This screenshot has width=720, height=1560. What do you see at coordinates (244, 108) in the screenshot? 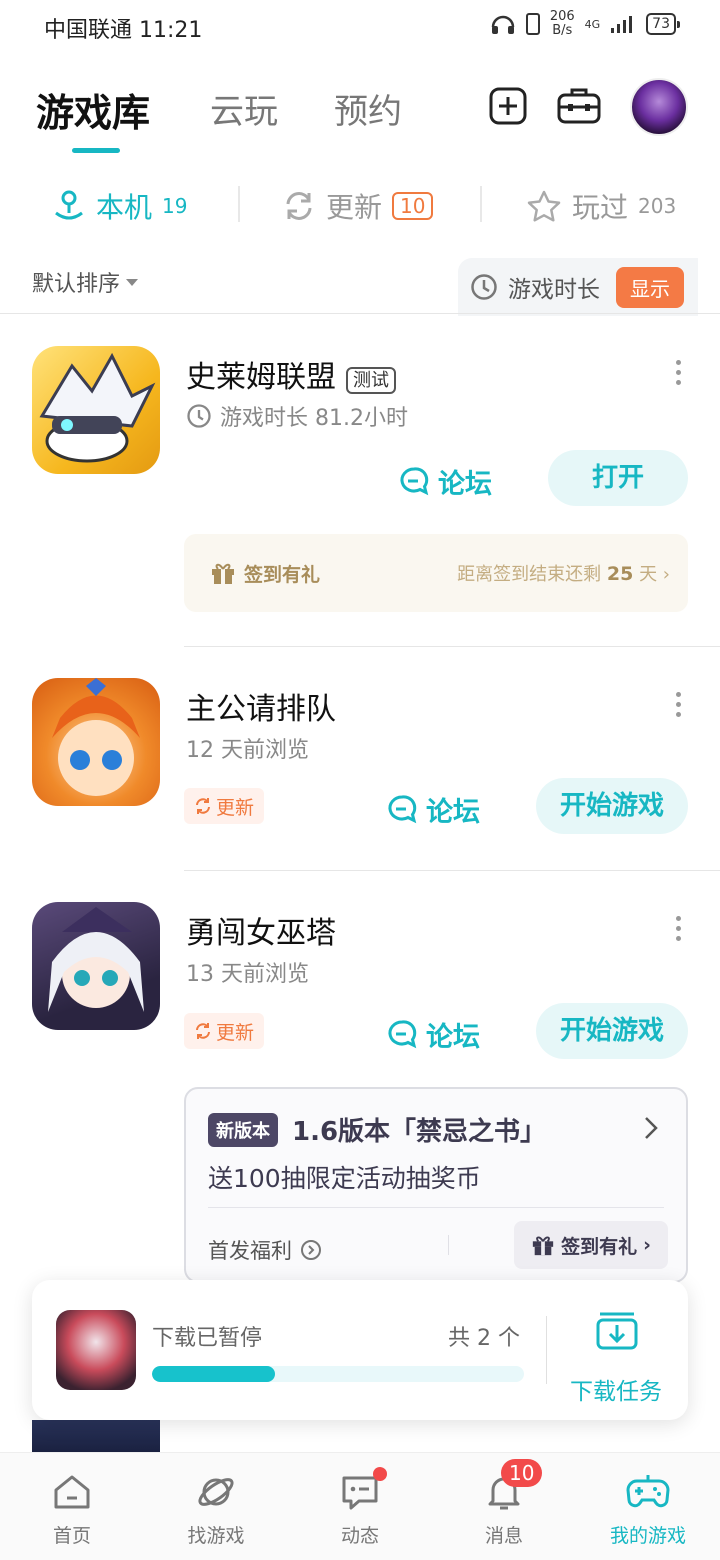
I see `tab-cloud-play: 云玩` at bounding box center [244, 108].